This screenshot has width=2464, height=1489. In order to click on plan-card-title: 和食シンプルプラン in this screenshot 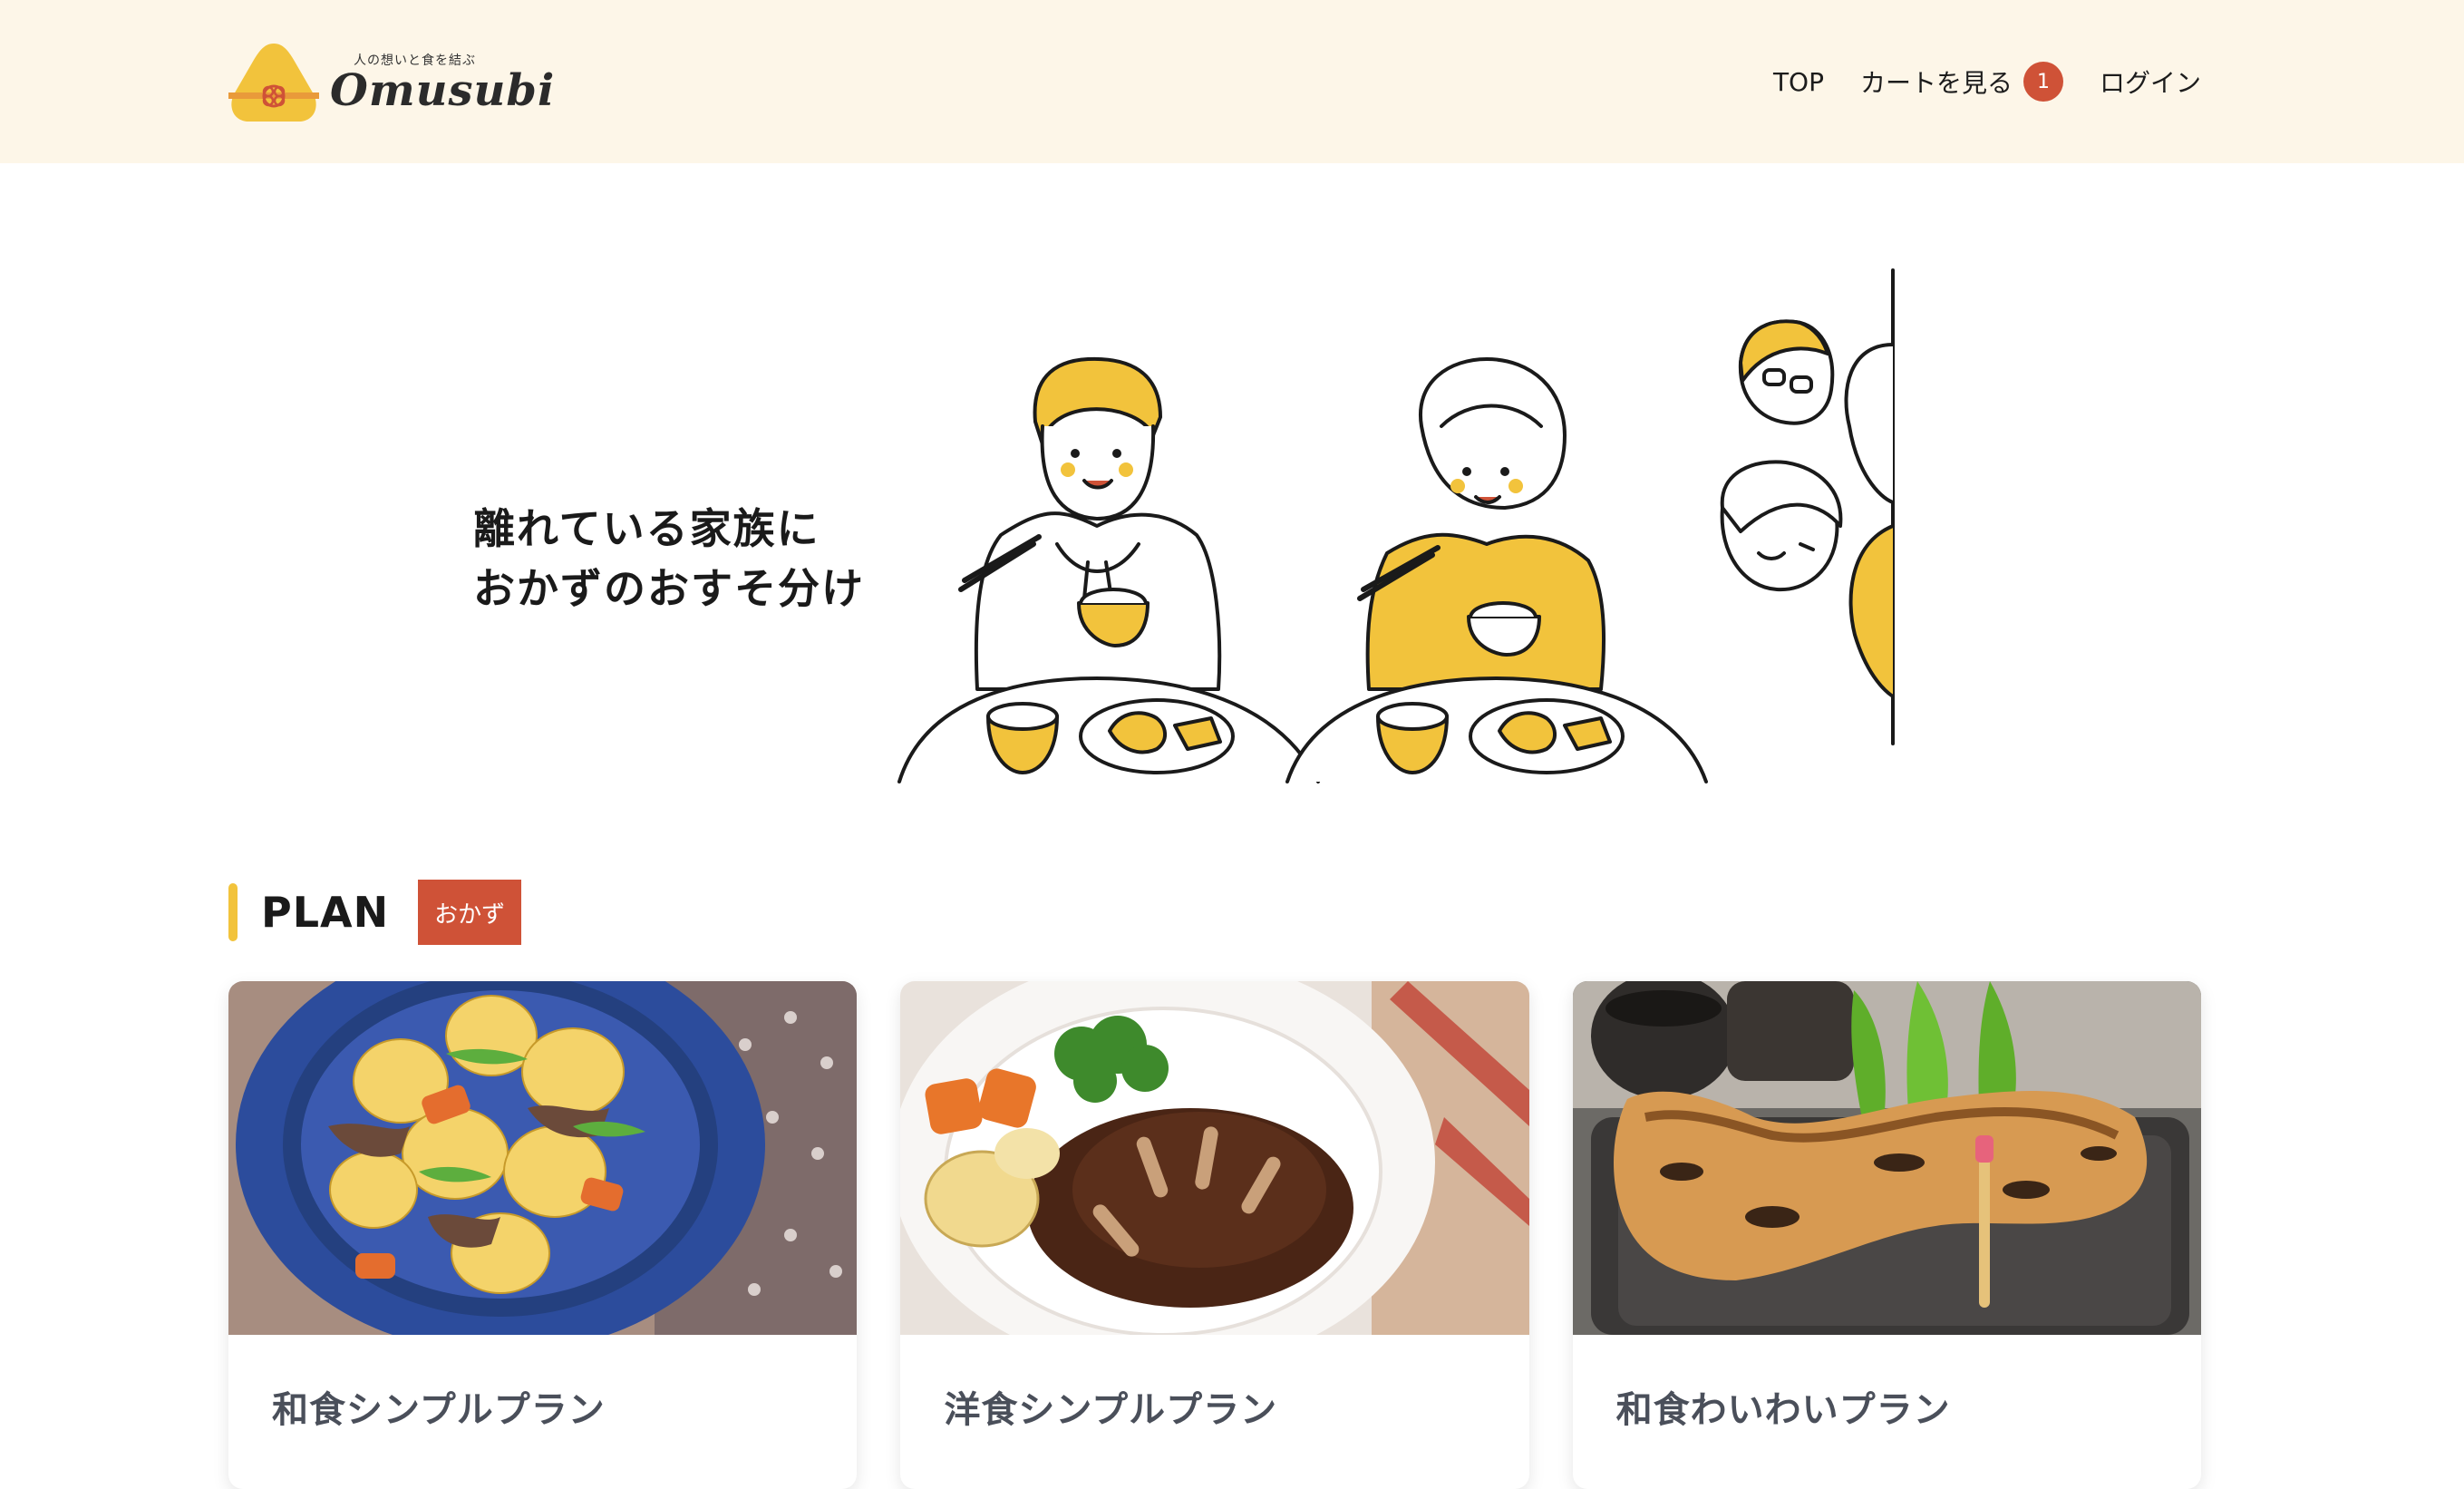, I will do `click(439, 1410)`.